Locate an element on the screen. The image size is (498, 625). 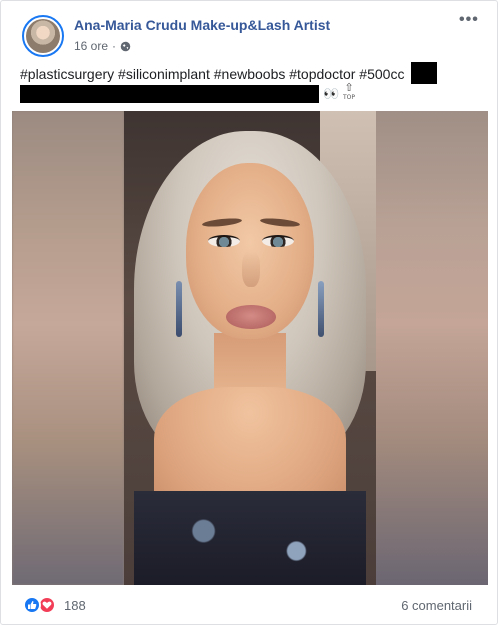
author-avatar is located at coordinates (43, 36).